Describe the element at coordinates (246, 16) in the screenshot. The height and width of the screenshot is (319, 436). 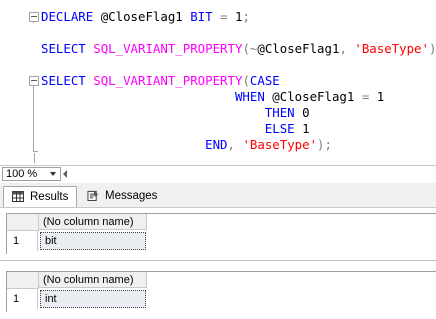
I see `code-token: ;` at that location.